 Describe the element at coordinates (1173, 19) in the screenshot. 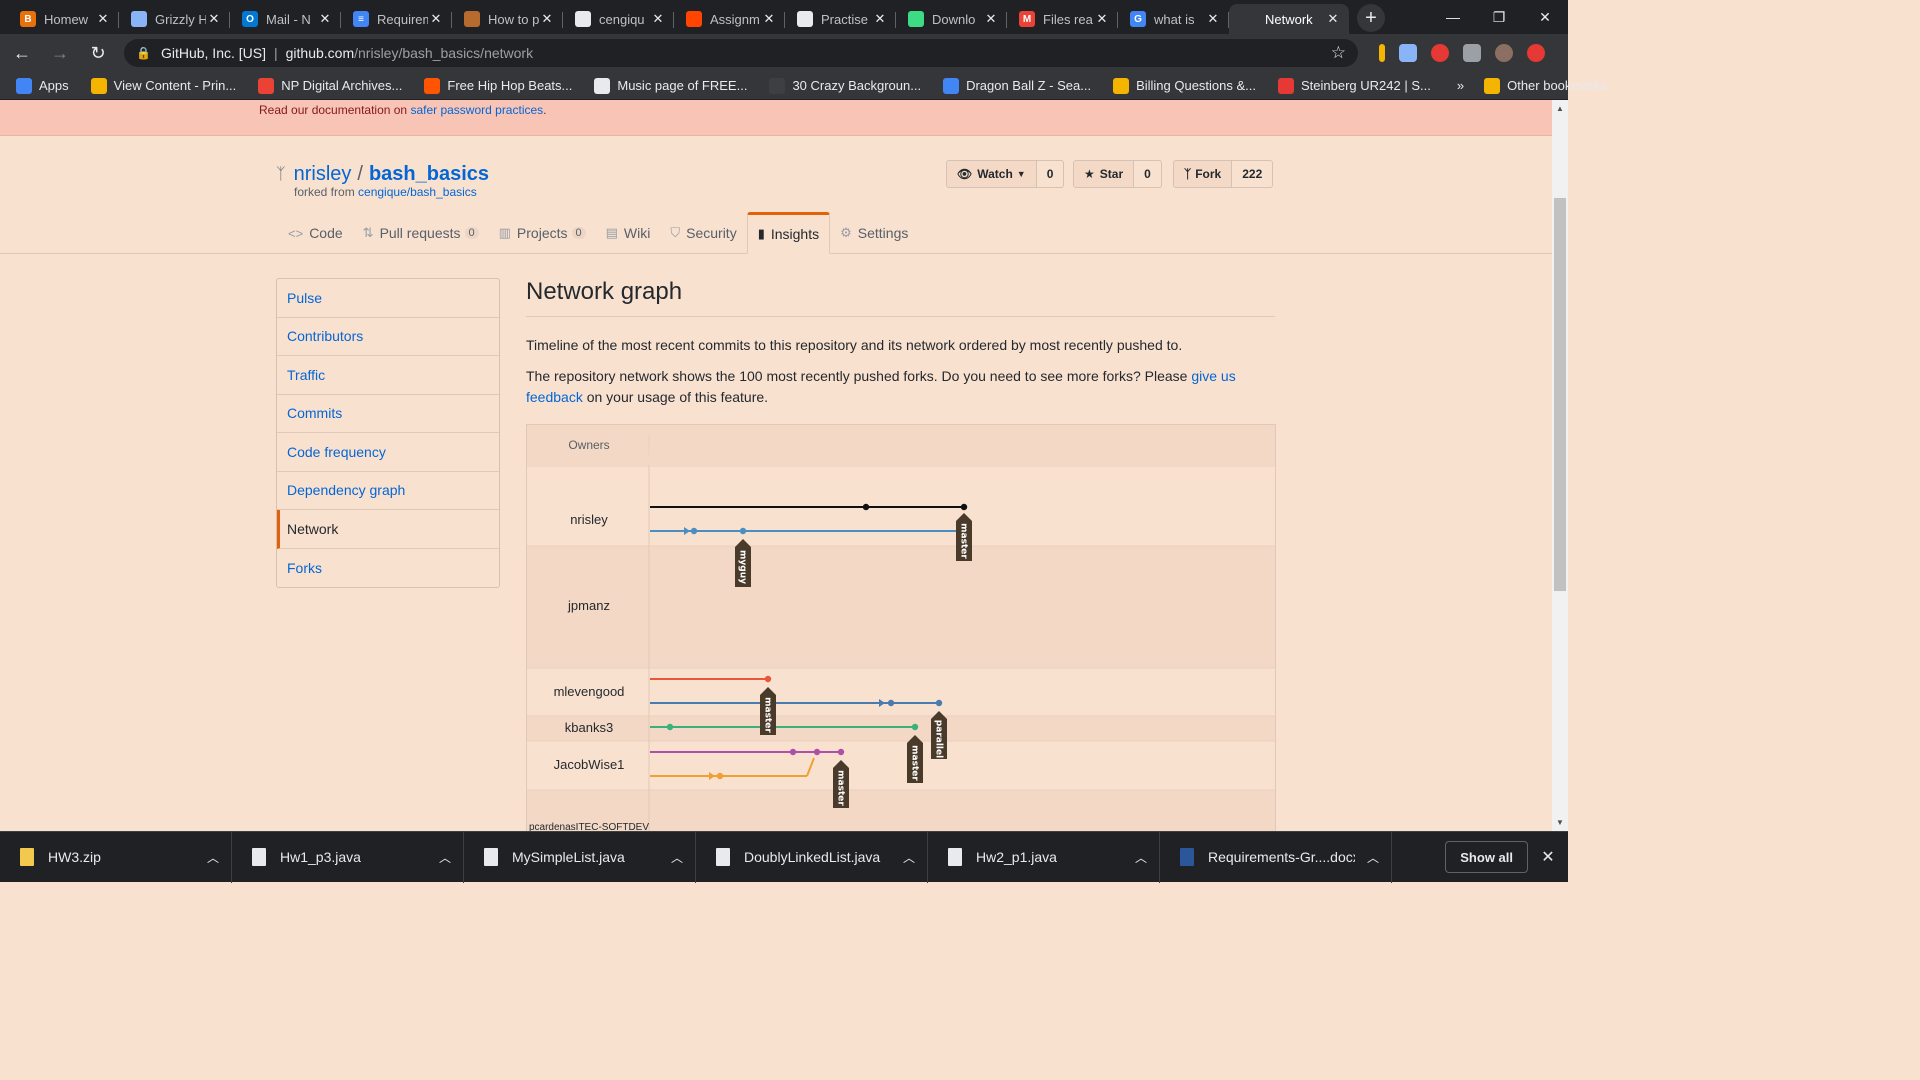

I see `browser-tab: Gwhat is ✕` at that location.